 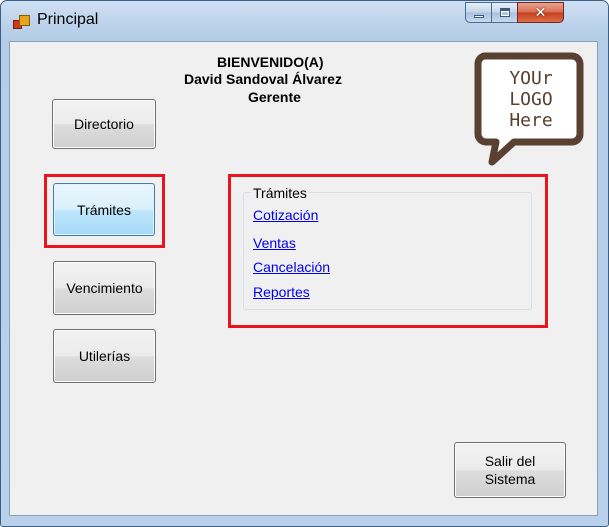 What do you see at coordinates (280, 193) in the screenshot?
I see `tramites-groupbox-title: Trámites` at bounding box center [280, 193].